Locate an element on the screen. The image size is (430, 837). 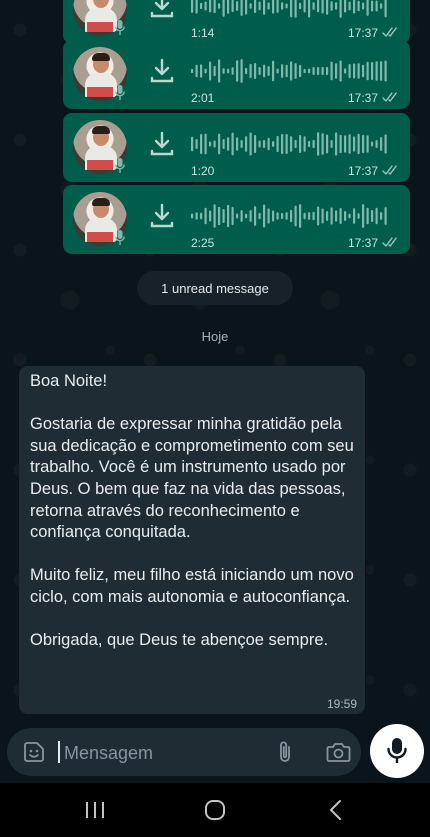
message-composer is located at coordinates (184, 752).